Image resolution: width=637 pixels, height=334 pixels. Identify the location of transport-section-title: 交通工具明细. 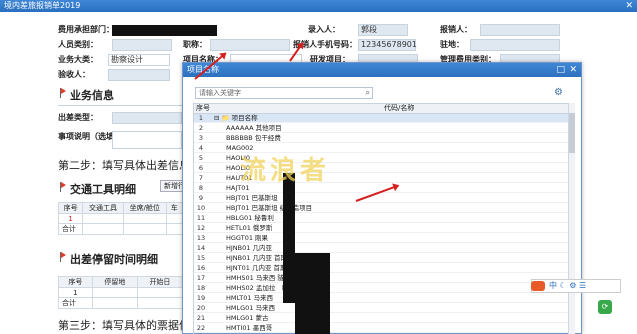
(103, 189).